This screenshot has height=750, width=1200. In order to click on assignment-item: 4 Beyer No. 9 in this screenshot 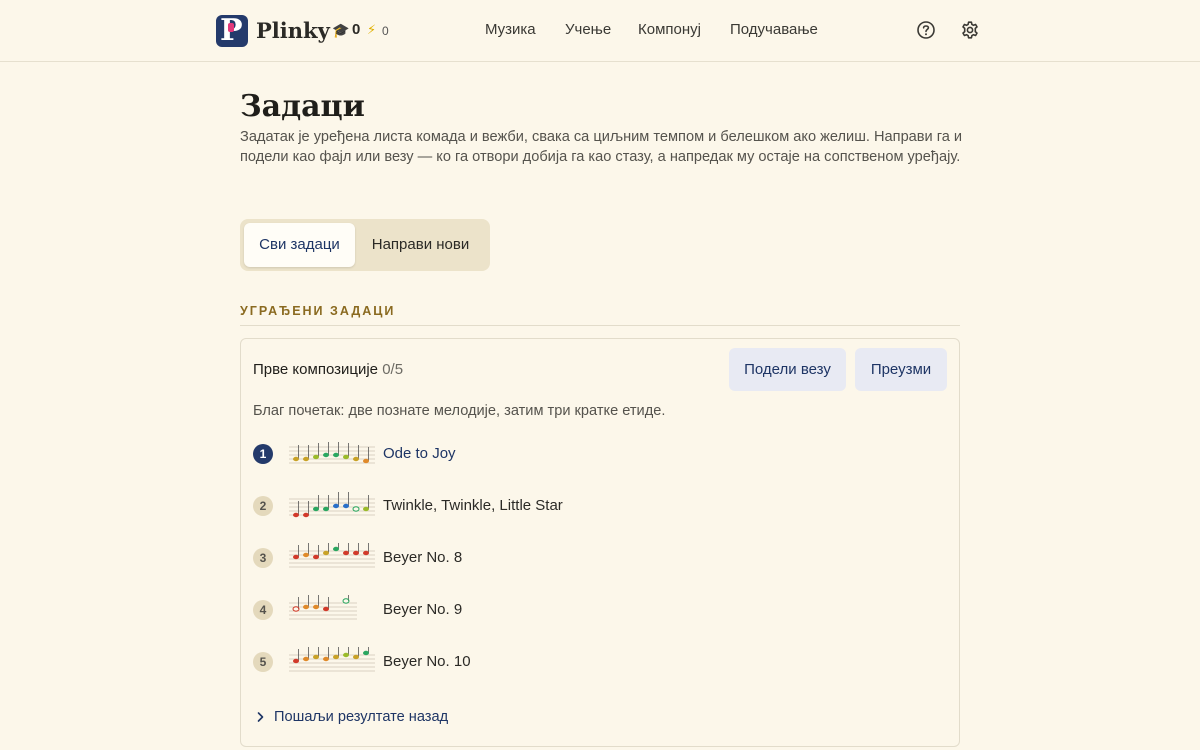, I will do `click(598, 610)`.